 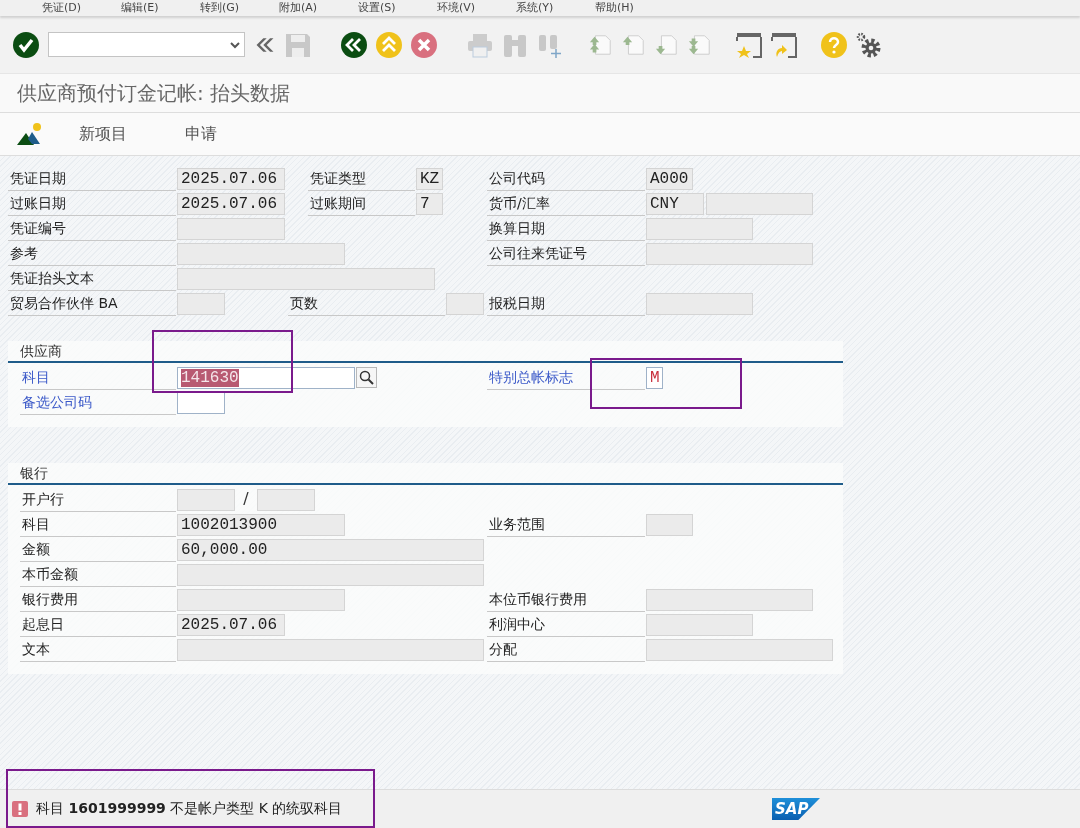 What do you see at coordinates (92, 278) in the screenshot?
I see `field-label: 凭证抬头文本` at bounding box center [92, 278].